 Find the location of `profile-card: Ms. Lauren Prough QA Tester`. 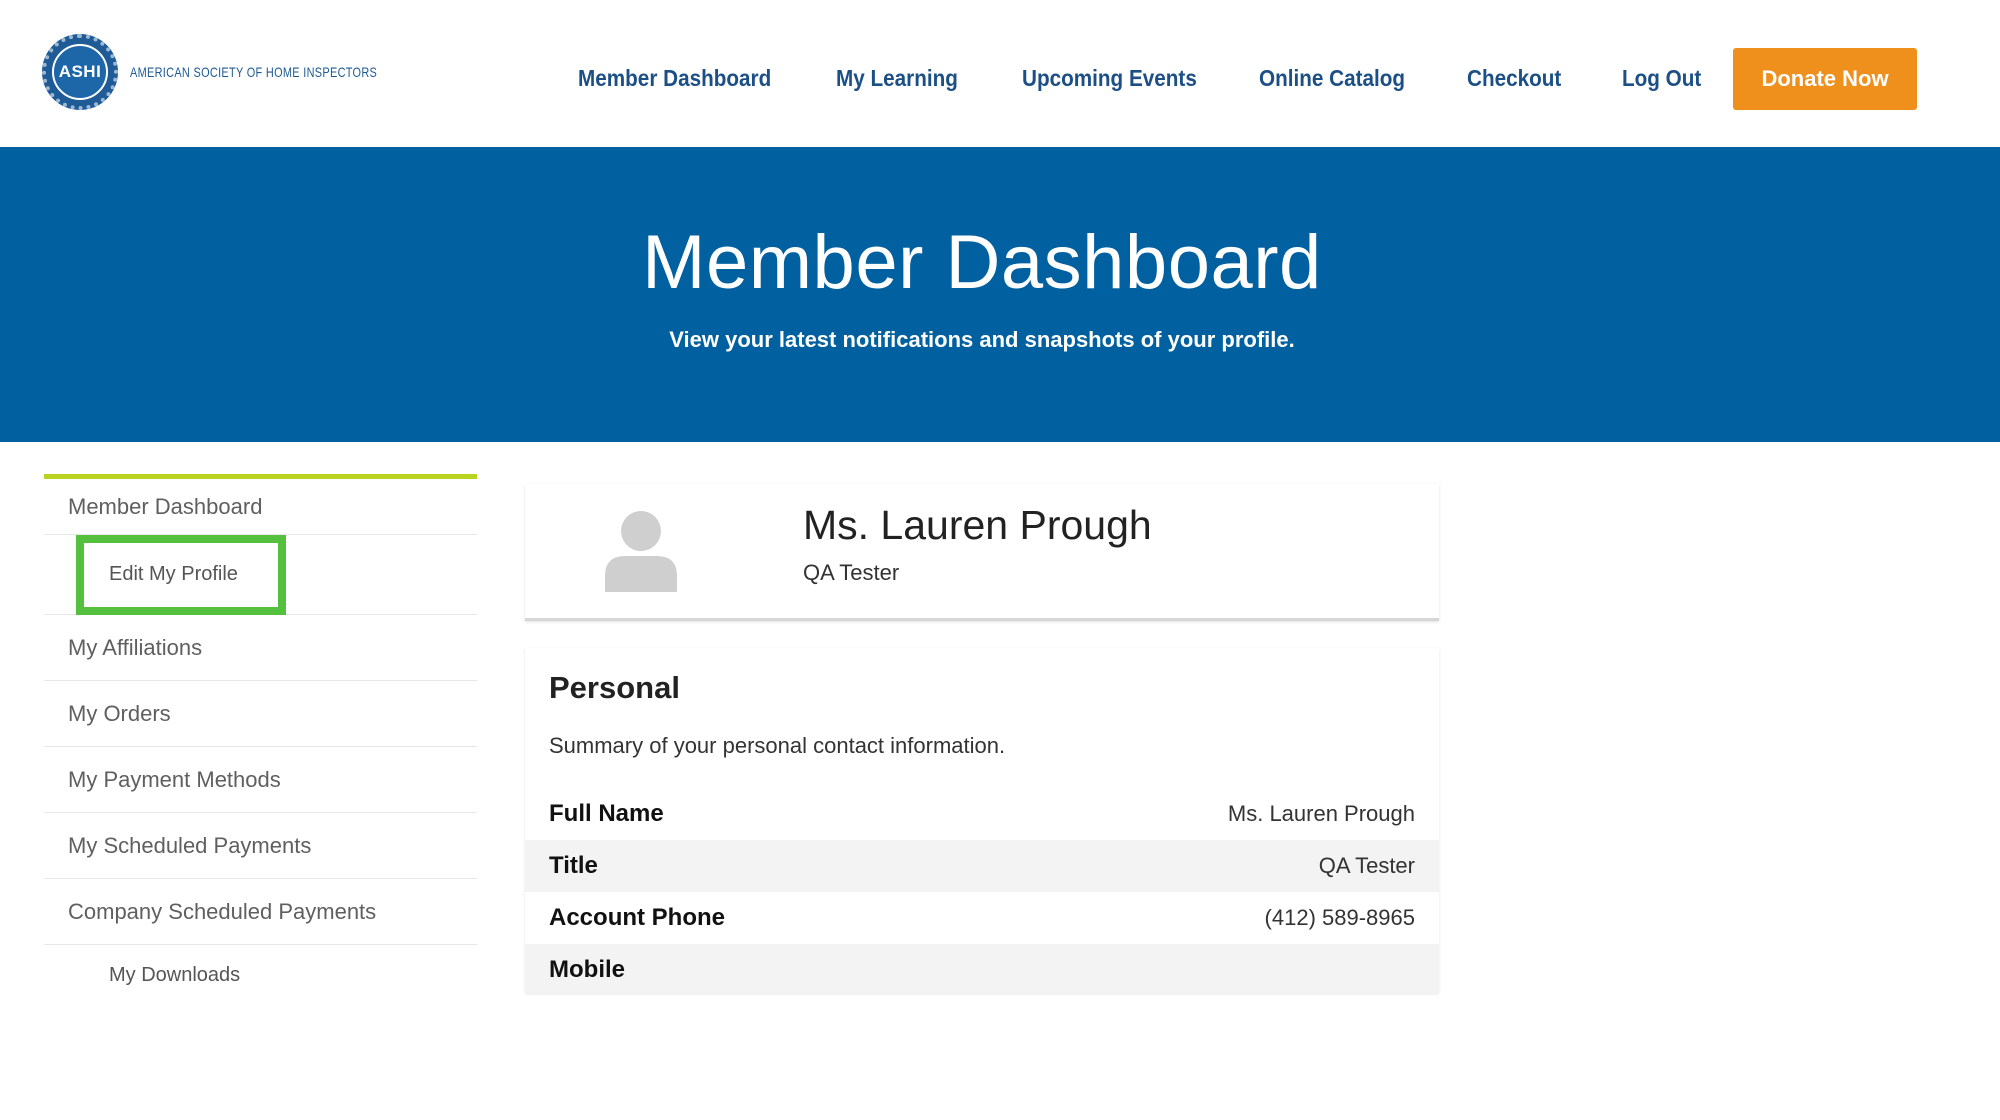

profile-card: Ms. Lauren Prough QA Tester is located at coordinates (982, 552).